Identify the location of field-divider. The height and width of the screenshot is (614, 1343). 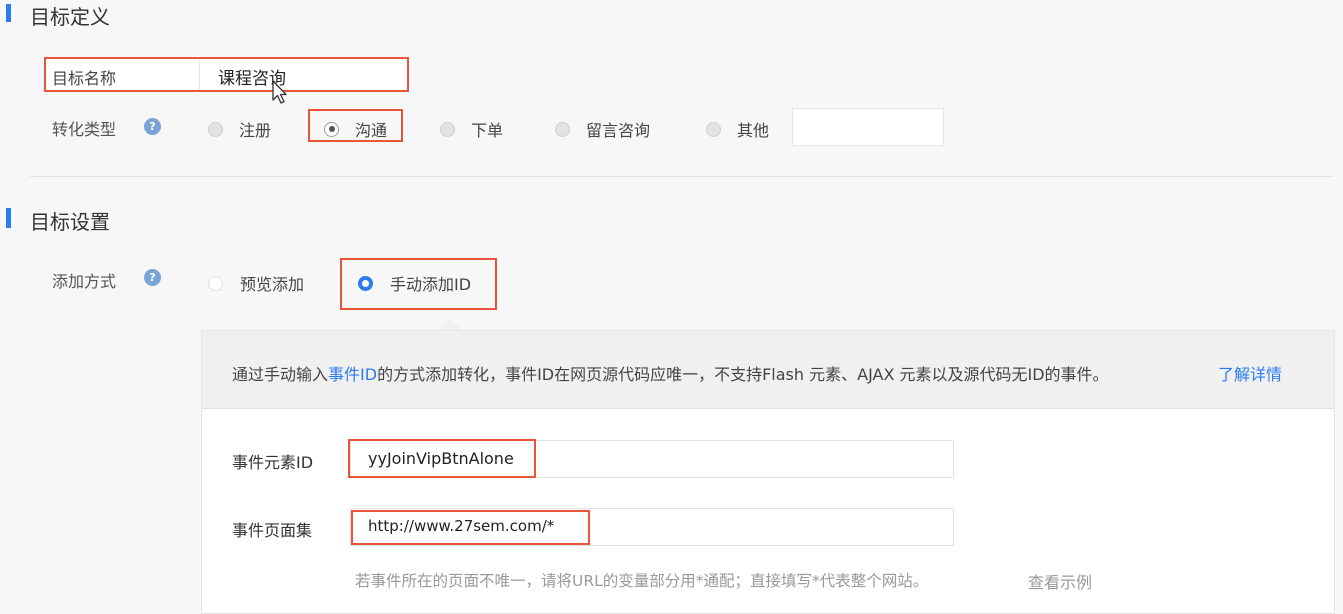
(199, 75).